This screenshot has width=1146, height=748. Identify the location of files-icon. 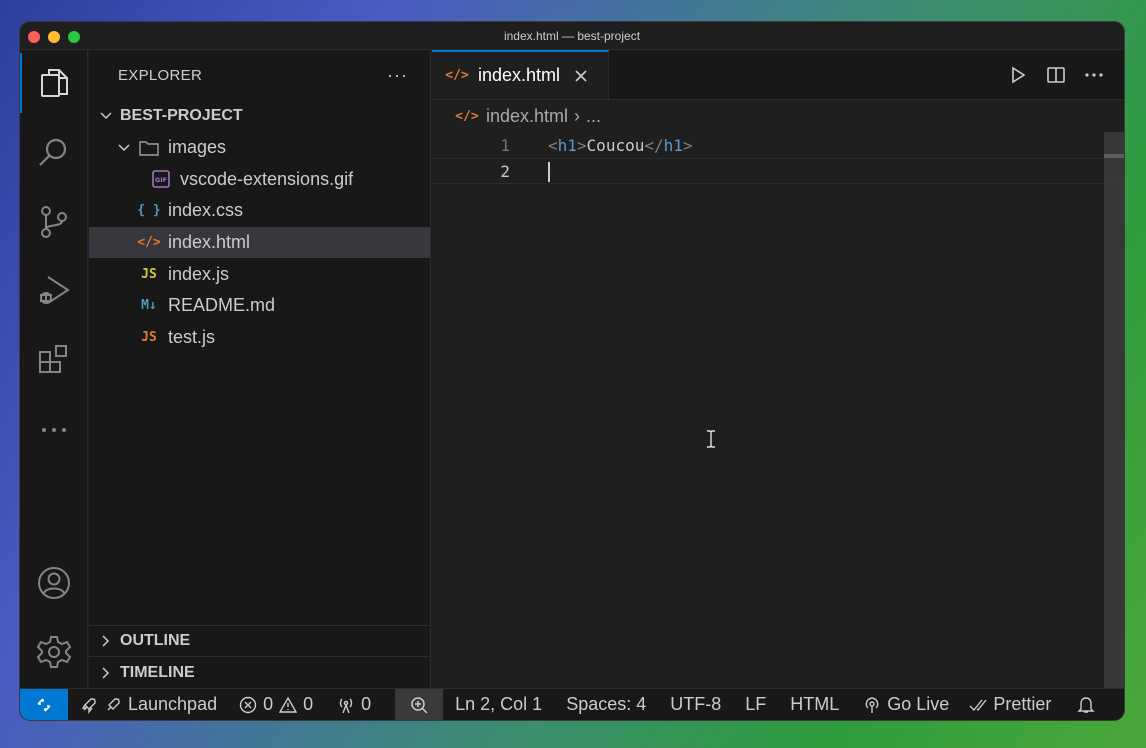
(54, 83).